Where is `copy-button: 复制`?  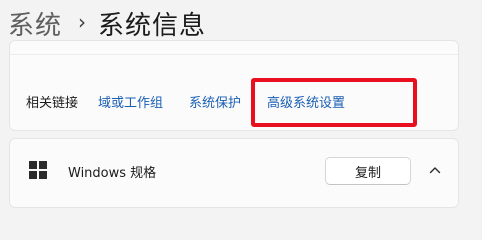
copy-button: 复制 is located at coordinates (368, 171).